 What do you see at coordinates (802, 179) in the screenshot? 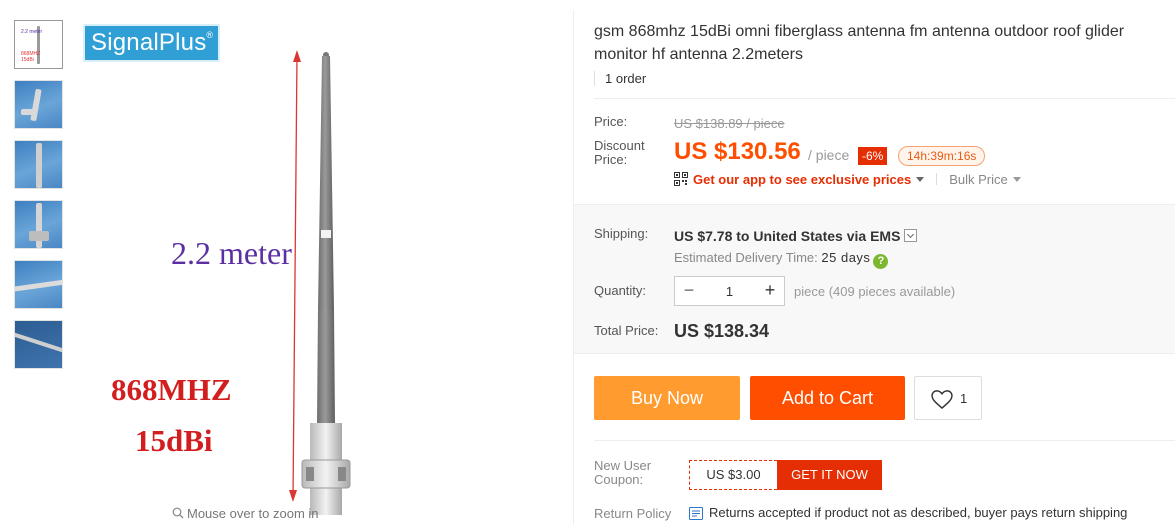
I see `app-prices-link: Get our app to see exclusive prices` at bounding box center [802, 179].